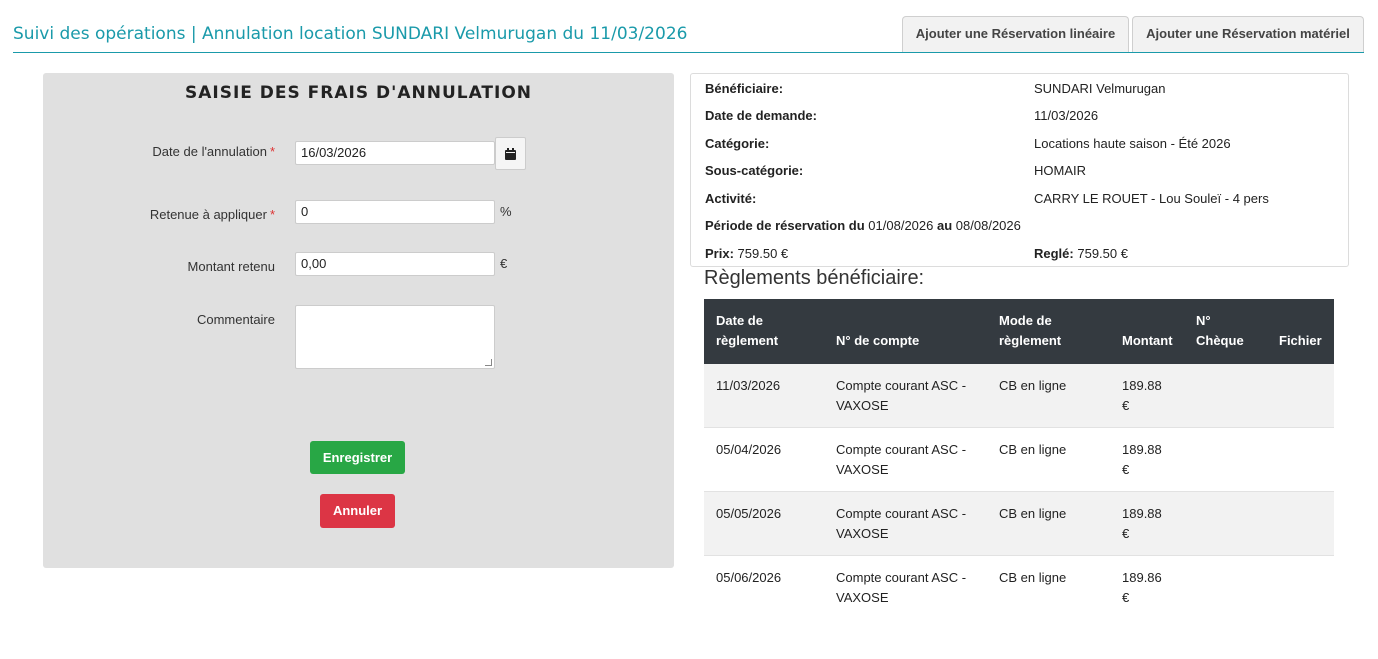 The image size is (1378, 659). What do you see at coordinates (395, 264) in the screenshot?
I see `amount-retained-input: 0,00` at bounding box center [395, 264].